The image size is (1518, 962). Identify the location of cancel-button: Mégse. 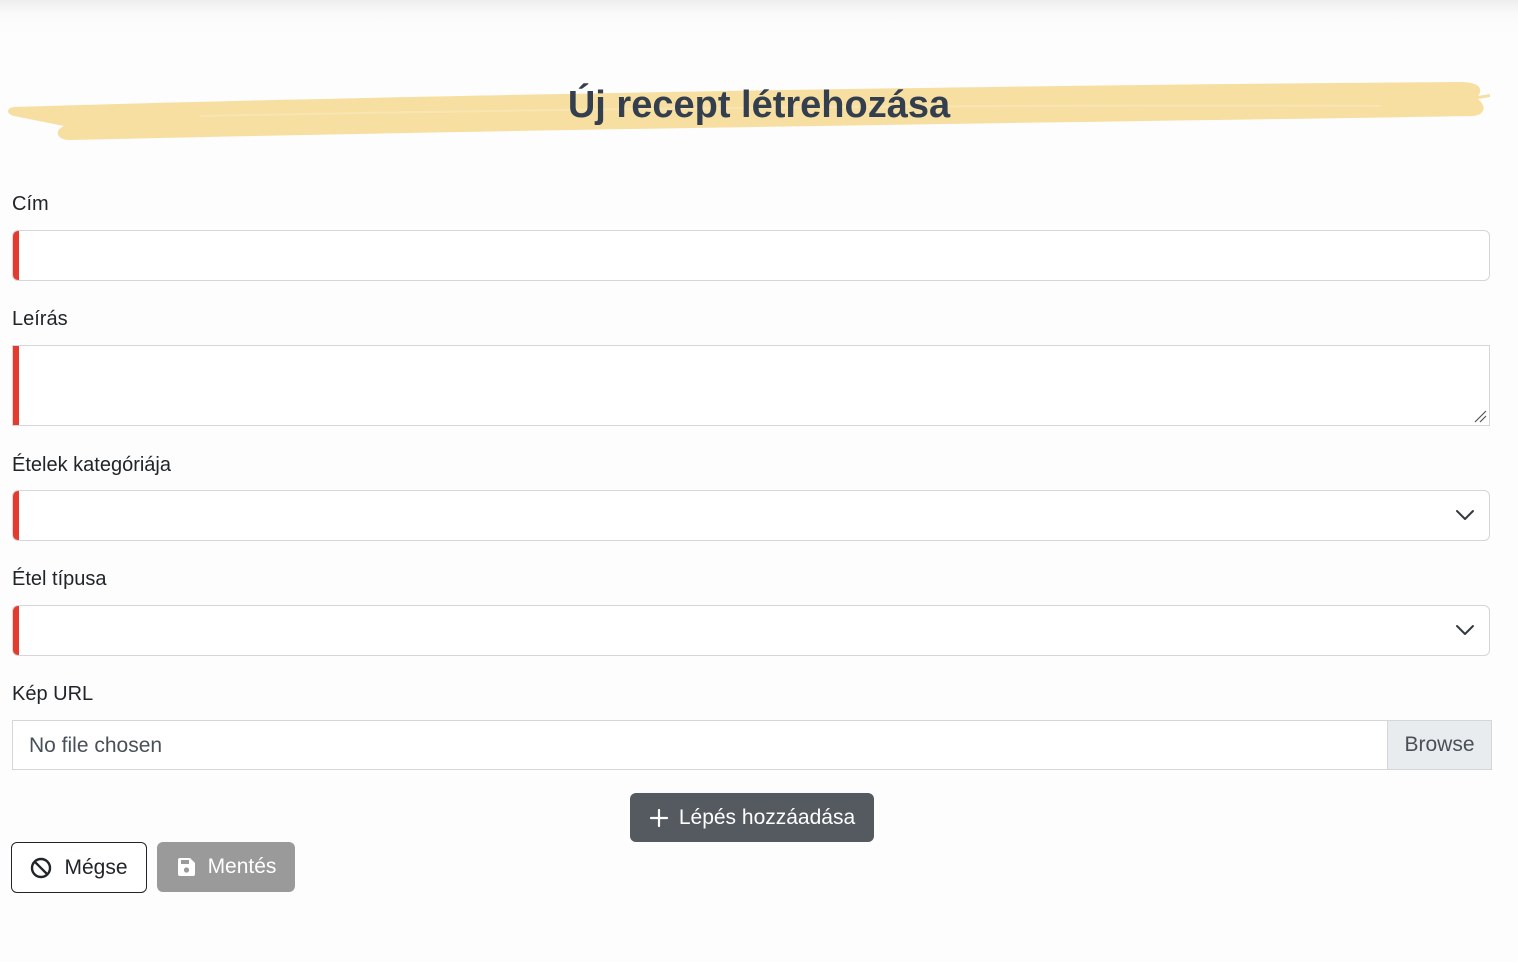
(79, 867).